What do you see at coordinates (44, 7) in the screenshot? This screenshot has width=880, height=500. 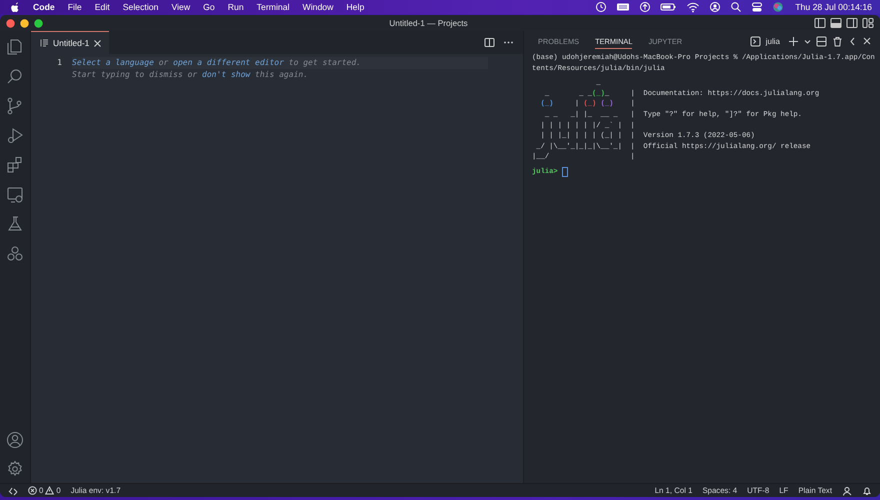 I see `app-menu: Code` at bounding box center [44, 7].